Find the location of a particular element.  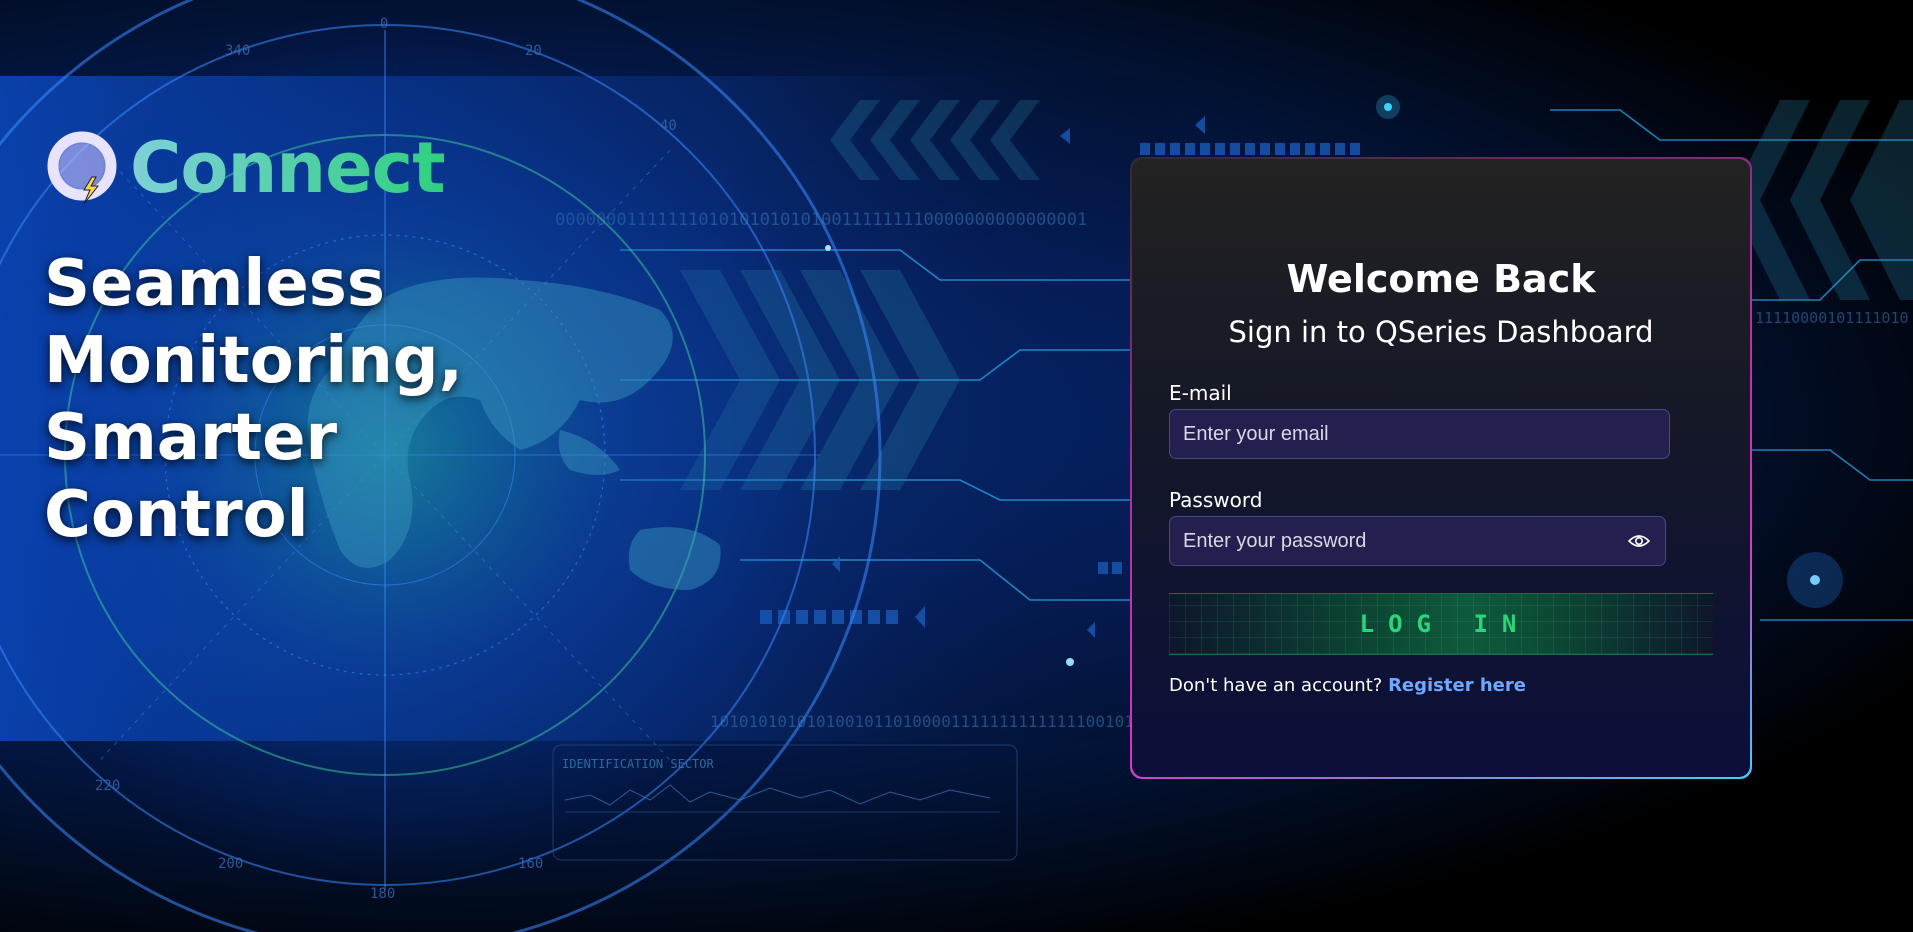

email-field-wrapper is located at coordinates (1419, 434).